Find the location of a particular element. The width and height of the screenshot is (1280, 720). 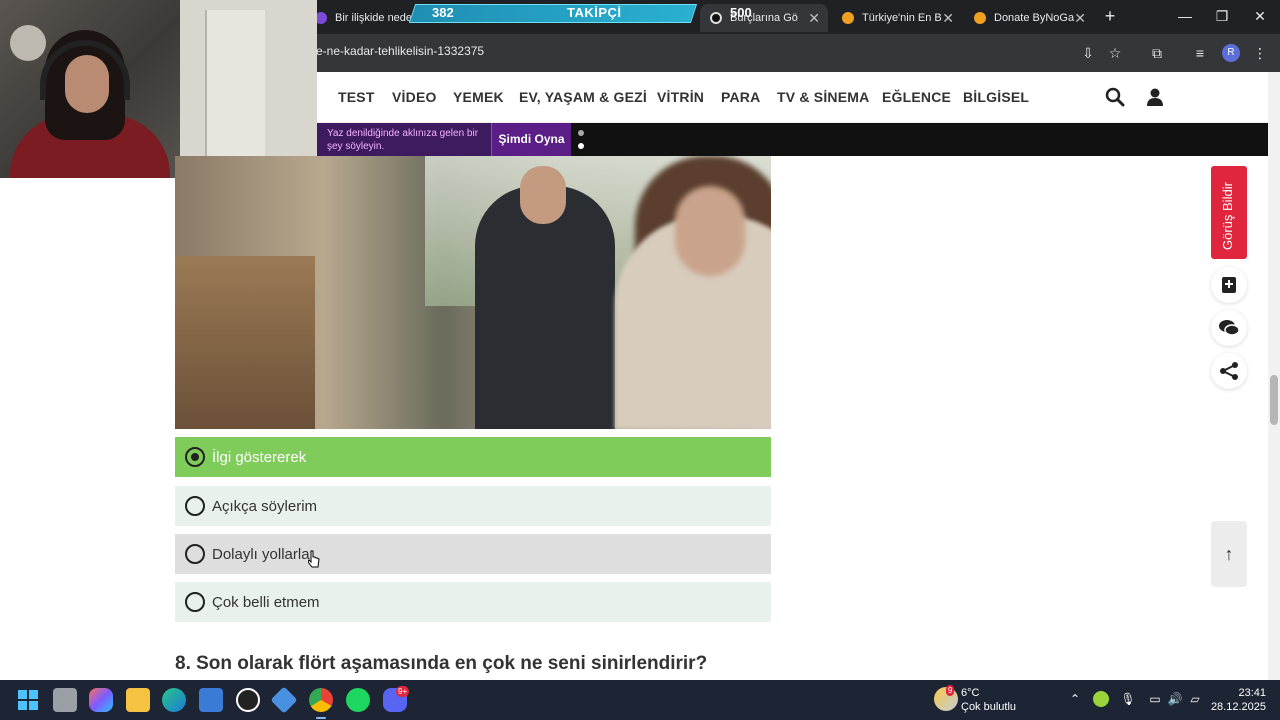

weather-badge: 9 is located at coordinates (950, 690).